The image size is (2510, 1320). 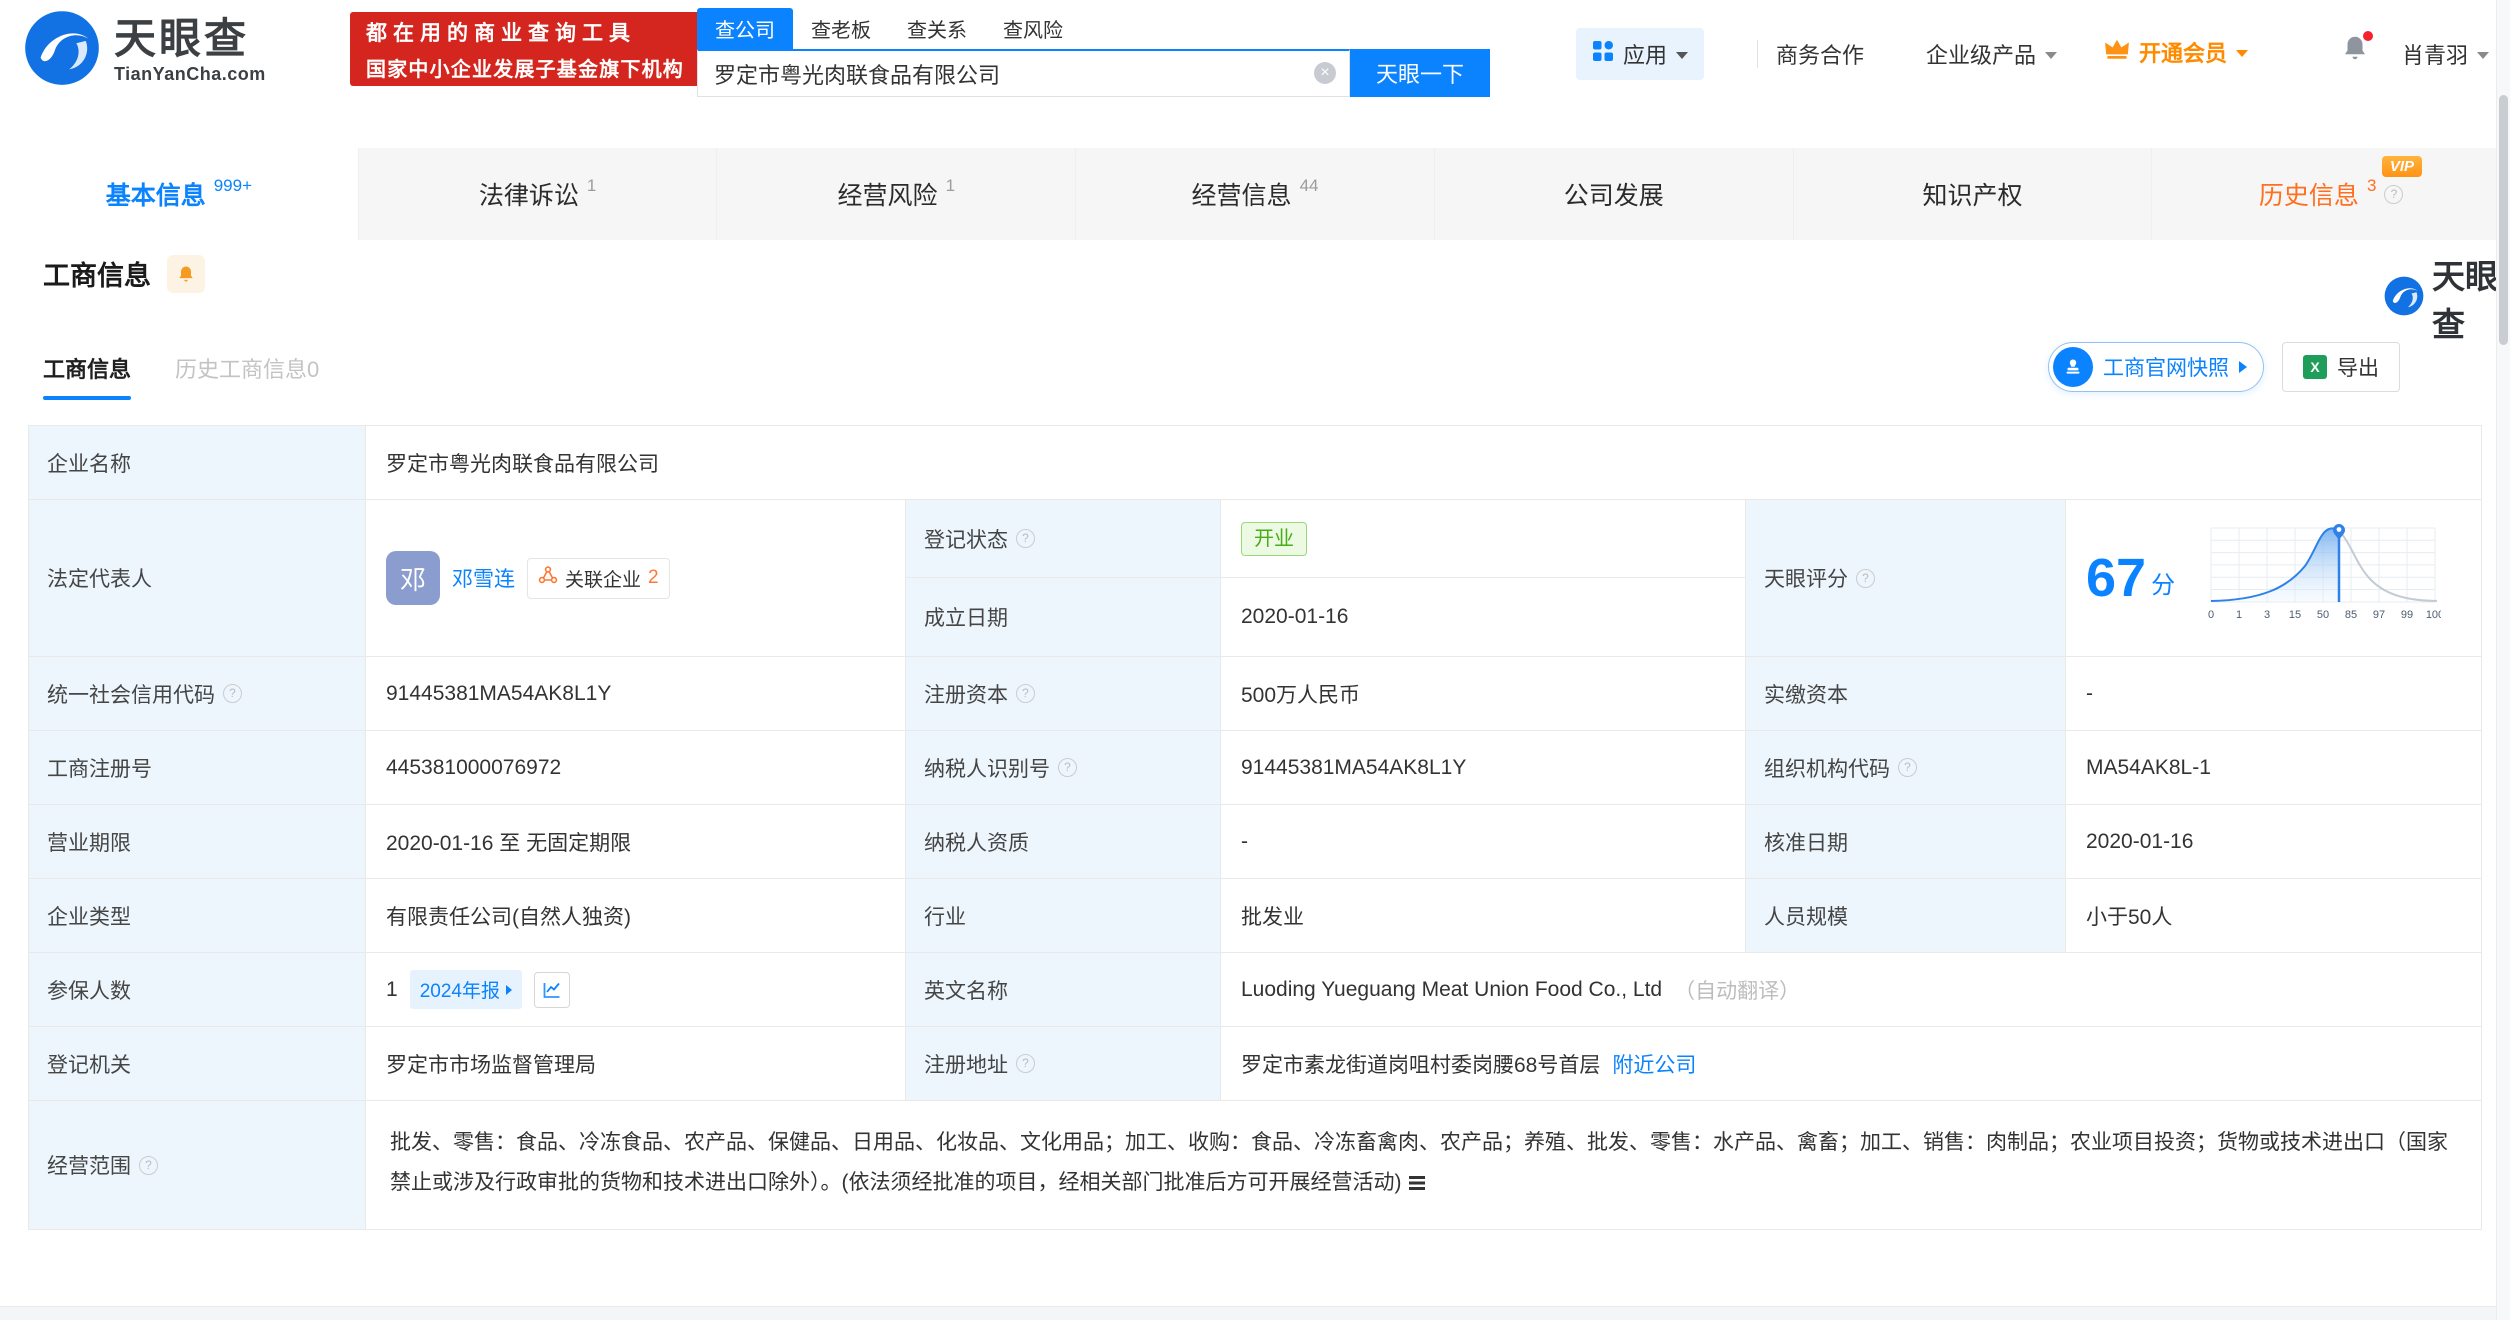 What do you see at coordinates (2503, 660) in the screenshot?
I see `vertical-scrollbar` at bounding box center [2503, 660].